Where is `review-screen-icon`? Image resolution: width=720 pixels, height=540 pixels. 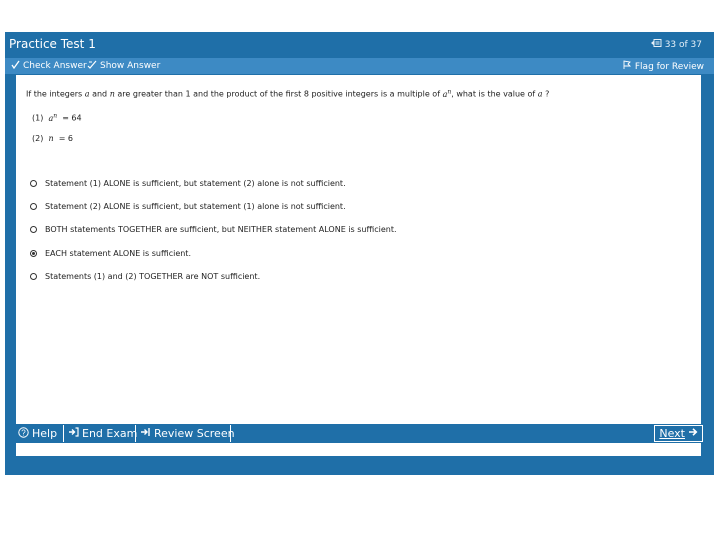
review-screen-icon is located at coordinates (145, 433).